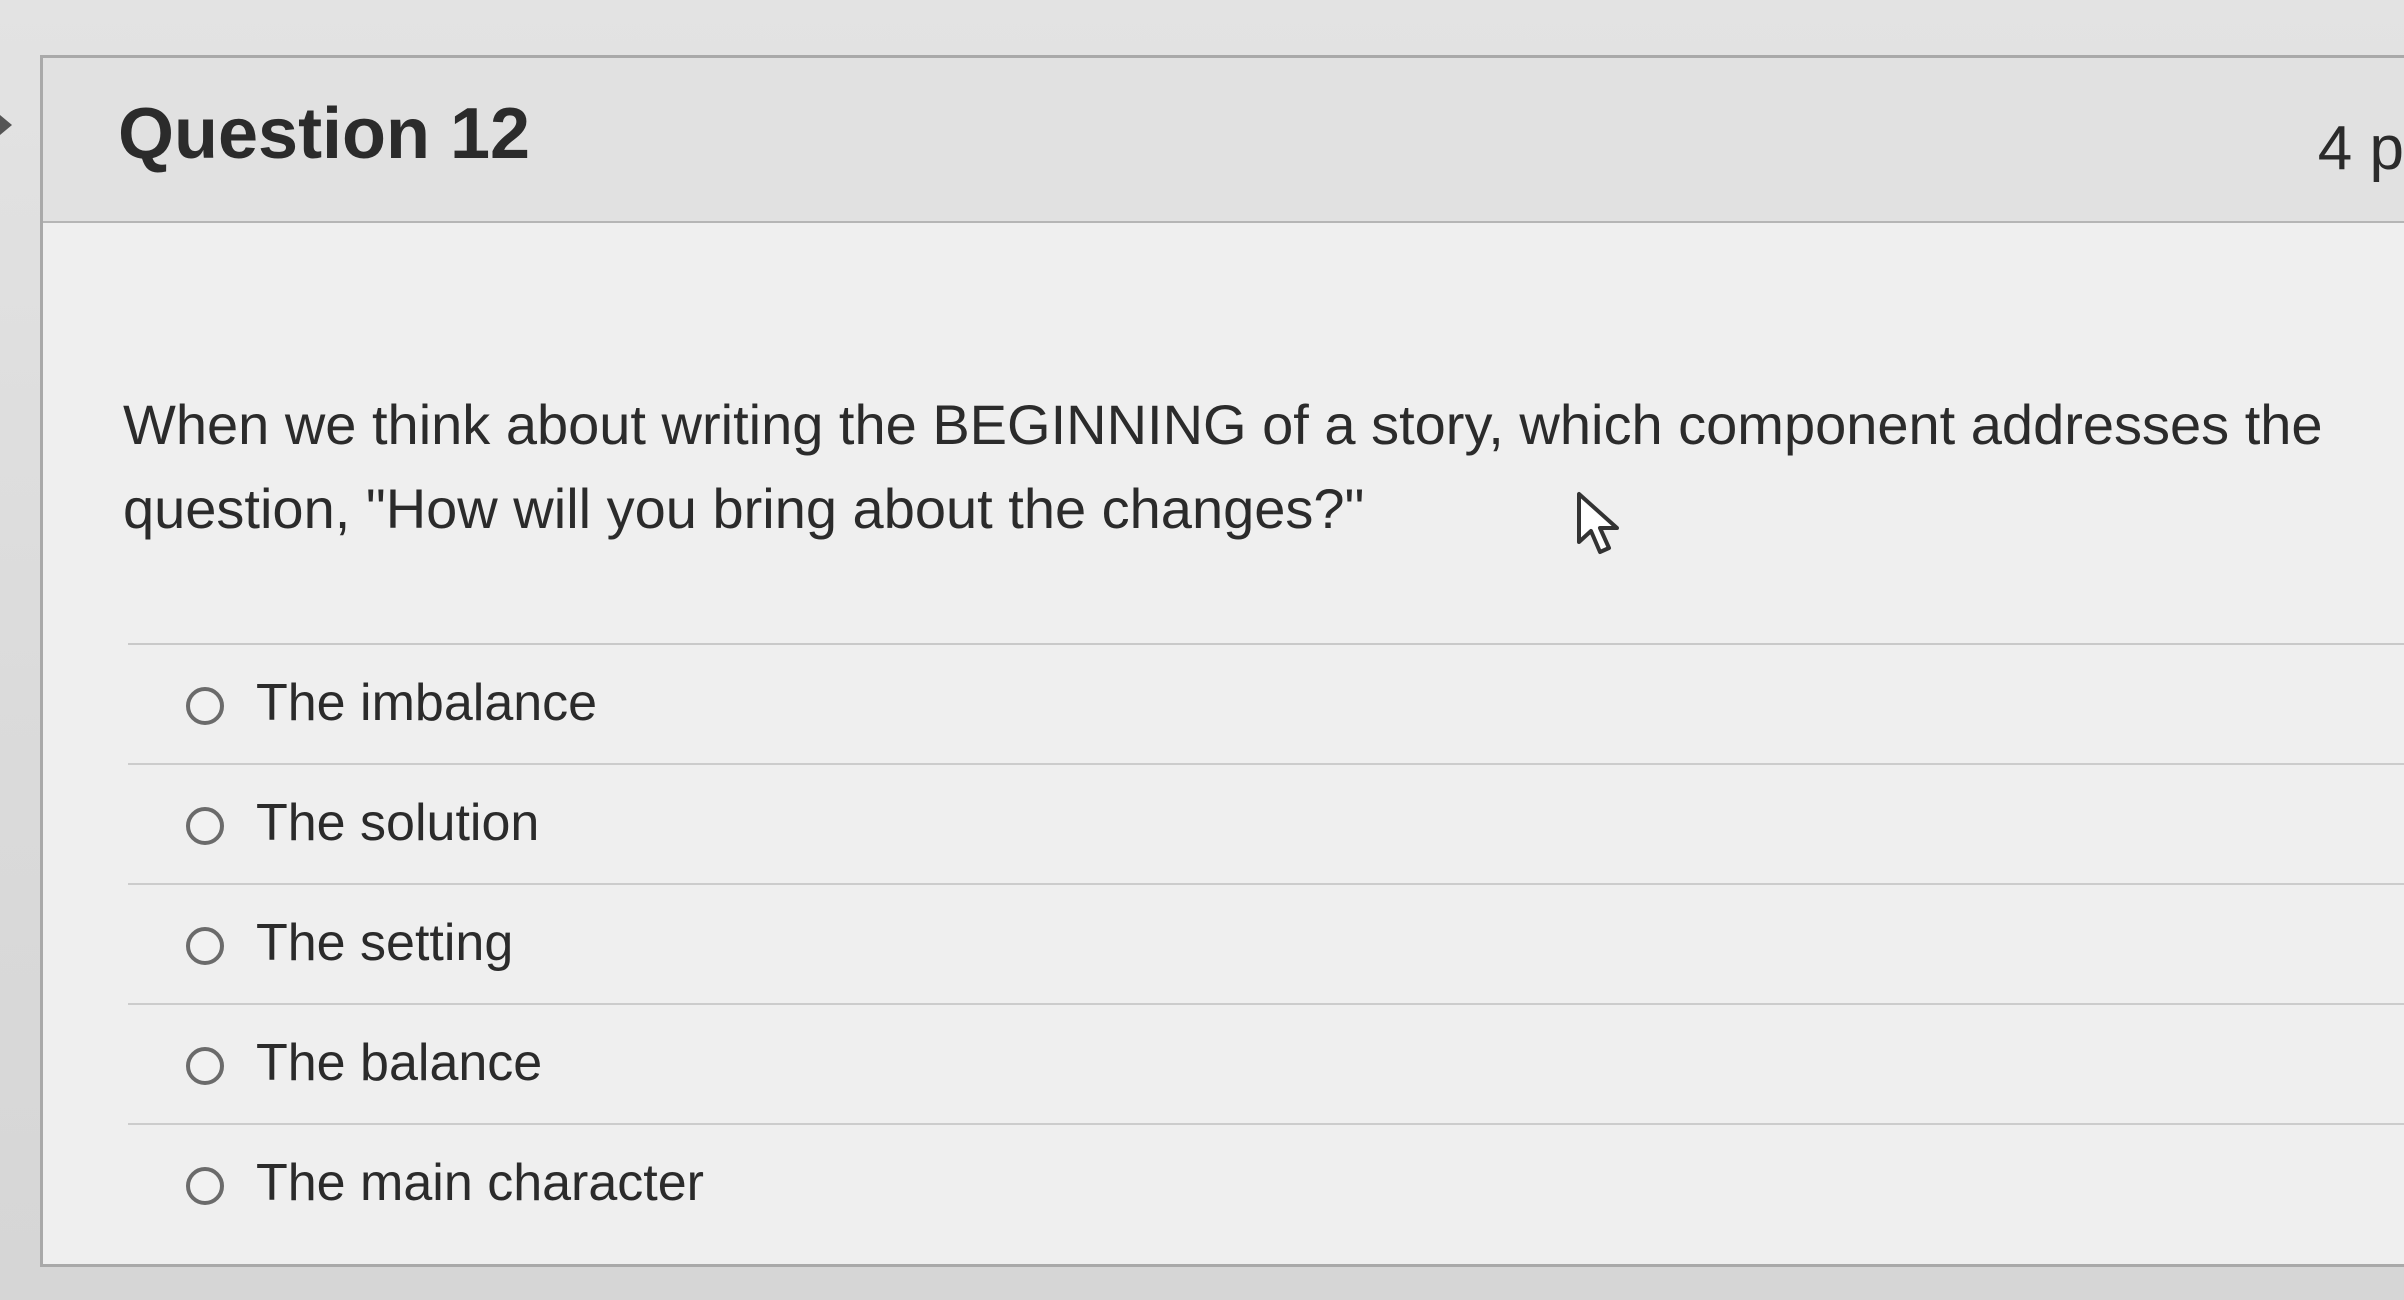  I want to click on answer-label: The imbalance, so click(426, 703).